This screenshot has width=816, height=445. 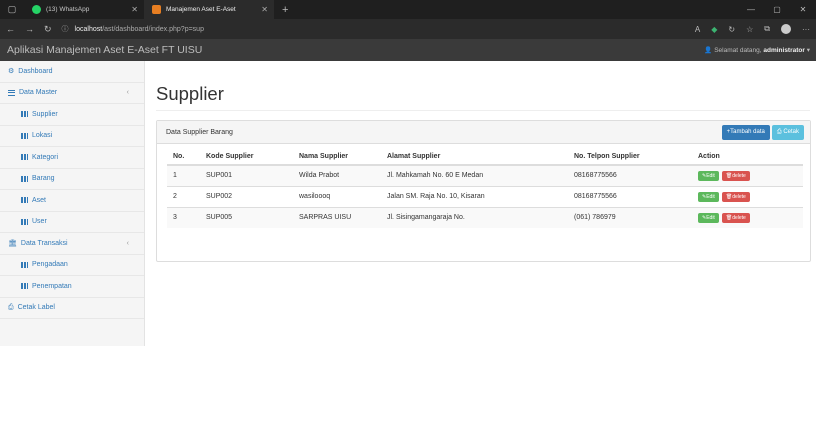 I want to click on welcome-text: Selamat datang,, so click(x=738, y=50).